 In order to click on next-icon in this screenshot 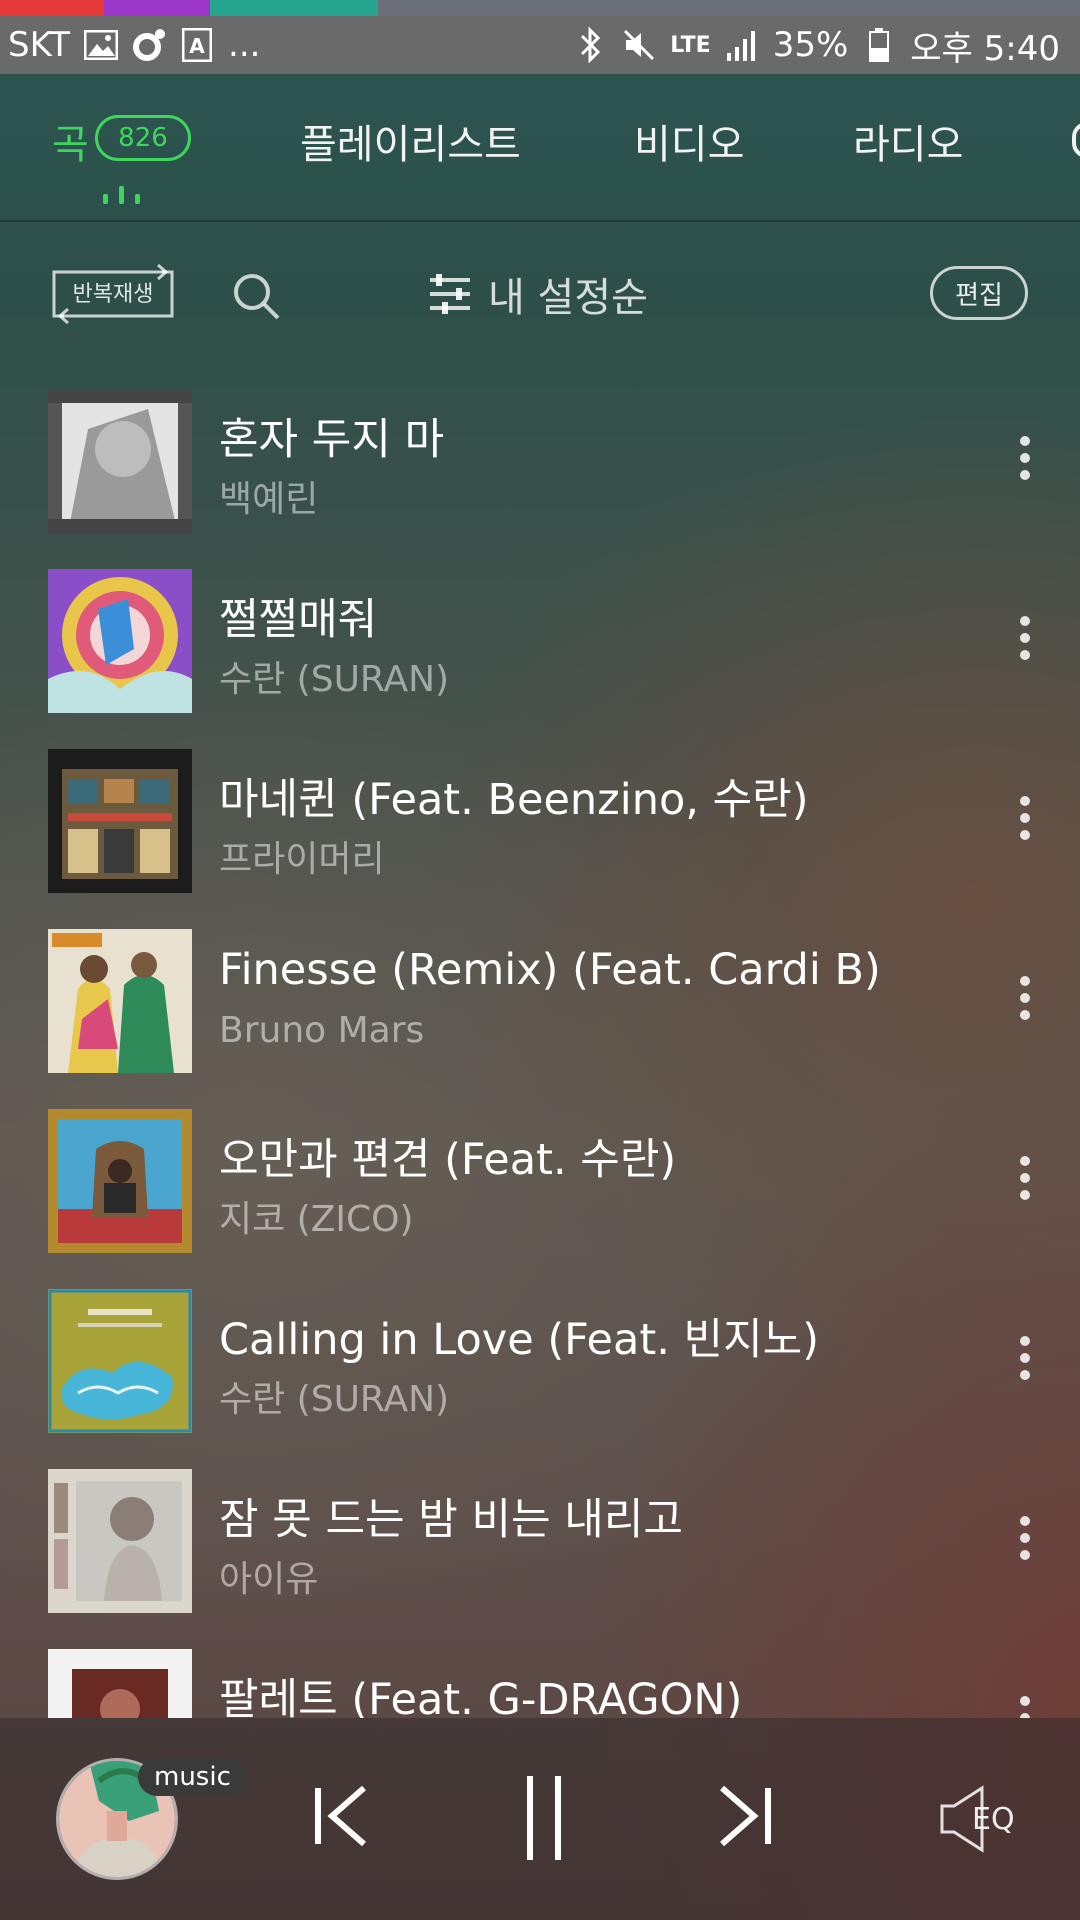, I will do `click(745, 1816)`.